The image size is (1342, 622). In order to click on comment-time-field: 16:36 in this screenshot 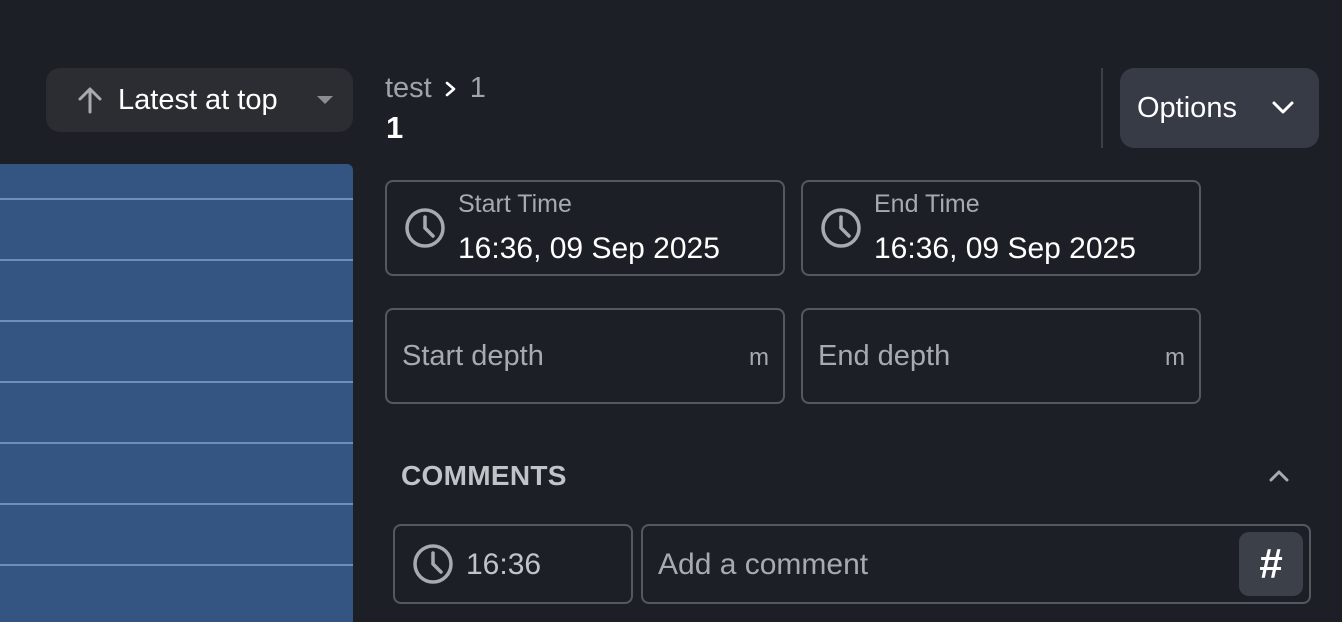, I will do `click(513, 564)`.